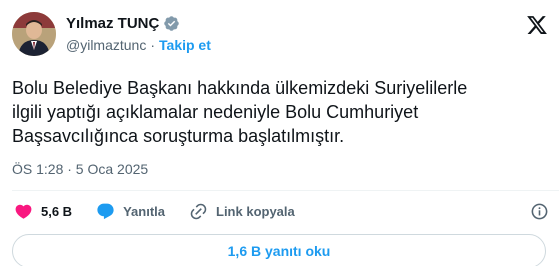 Image resolution: width=559 pixels, height=266 pixels. I want to click on verified-badge-icon, so click(171, 23).